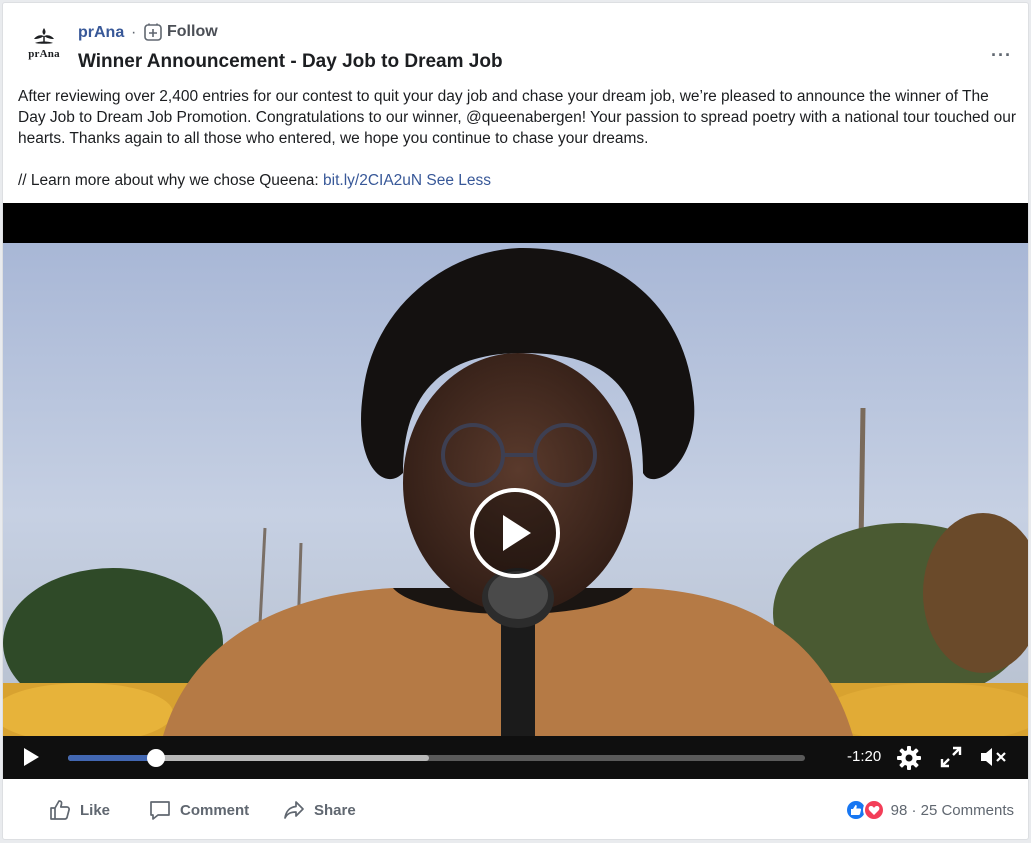 The width and height of the screenshot is (1031, 843). What do you see at coordinates (44, 47) in the screenshot?
I see `page-logo: prAna` at bounding box center [44, 47].